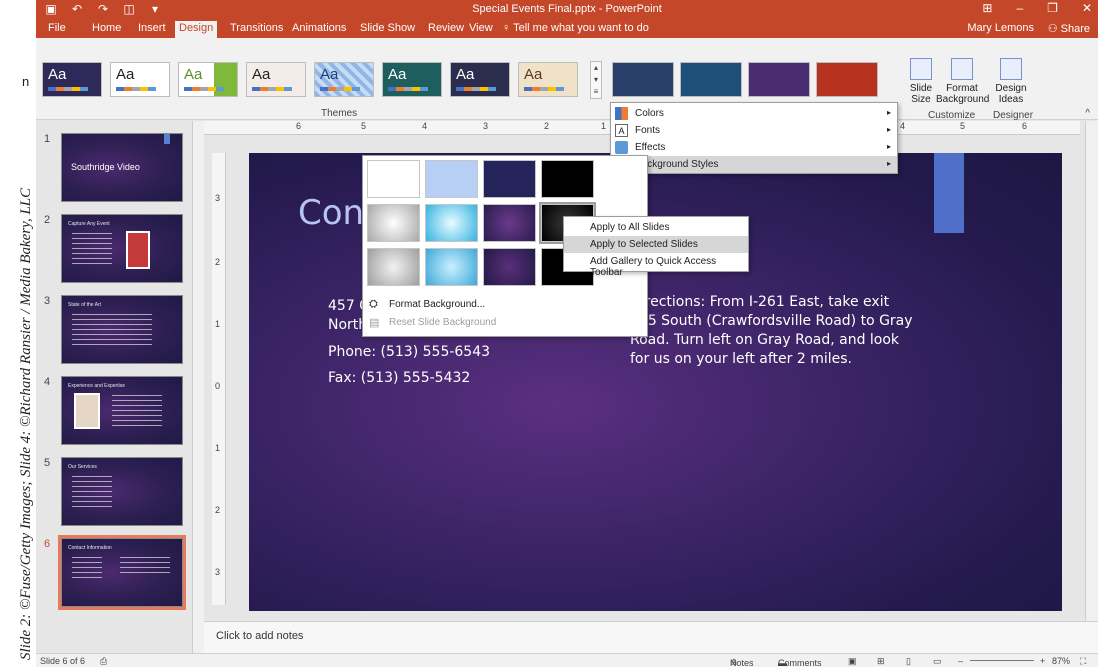  I want to click on slide-show-icon: ▭, so click(937, 661).